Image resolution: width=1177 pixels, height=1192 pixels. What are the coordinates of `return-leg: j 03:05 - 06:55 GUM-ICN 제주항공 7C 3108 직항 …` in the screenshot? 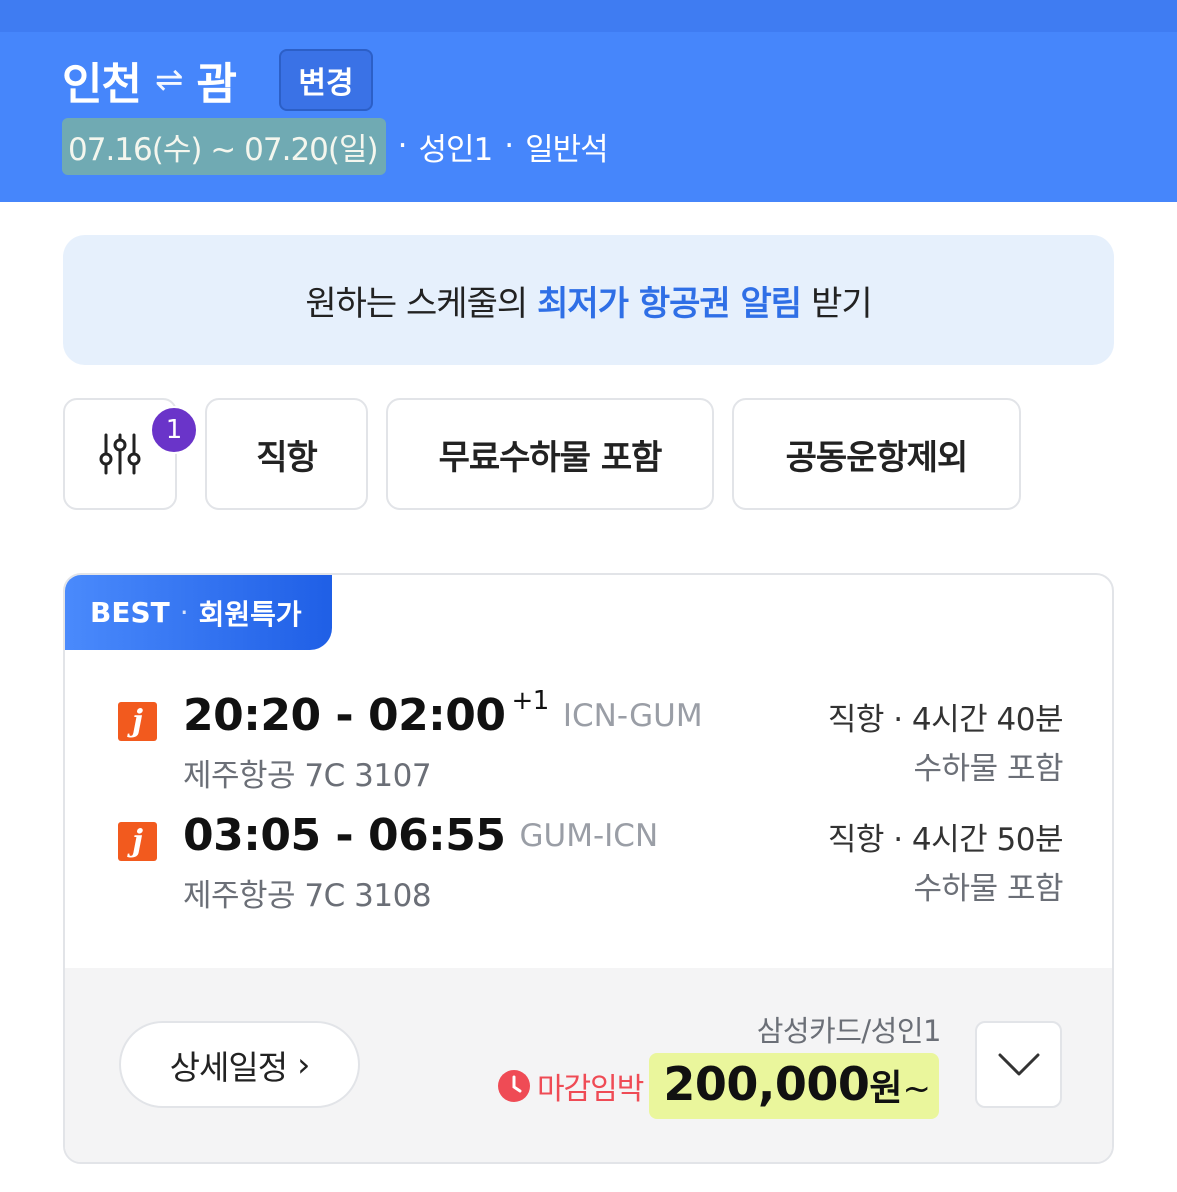 It's located at (588, 856).